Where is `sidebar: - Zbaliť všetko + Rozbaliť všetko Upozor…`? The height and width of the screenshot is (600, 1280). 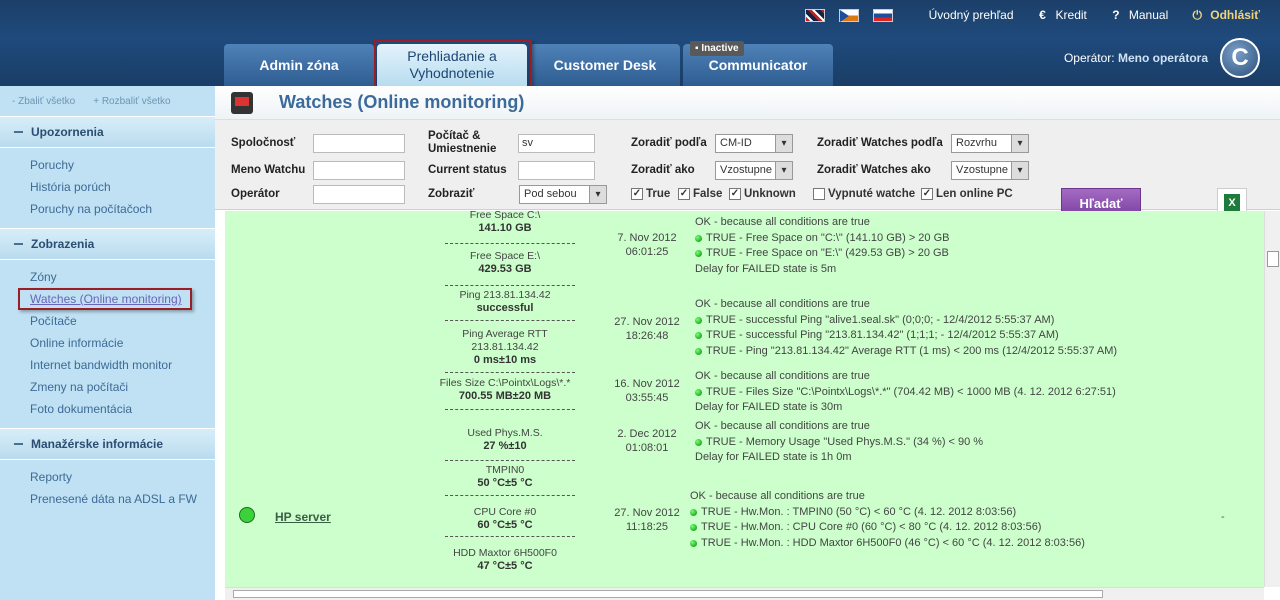 sidebar: - Zbaliť všetko + Rozbaliť všetko Upozor… is located at coordinates (107, 343).